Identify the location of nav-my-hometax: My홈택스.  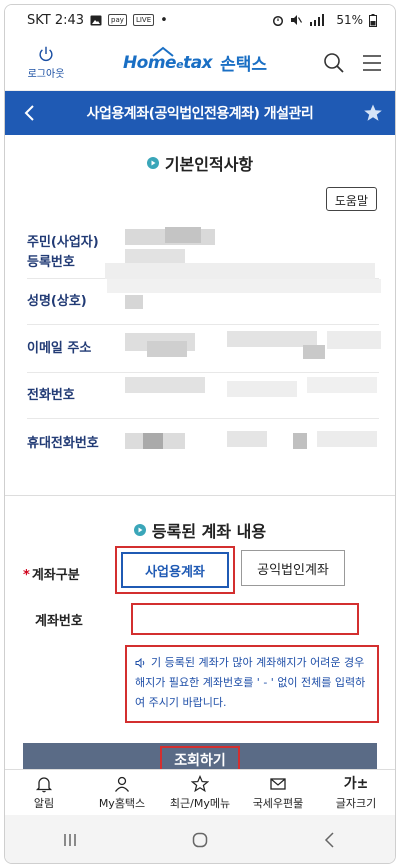
(122, 793).